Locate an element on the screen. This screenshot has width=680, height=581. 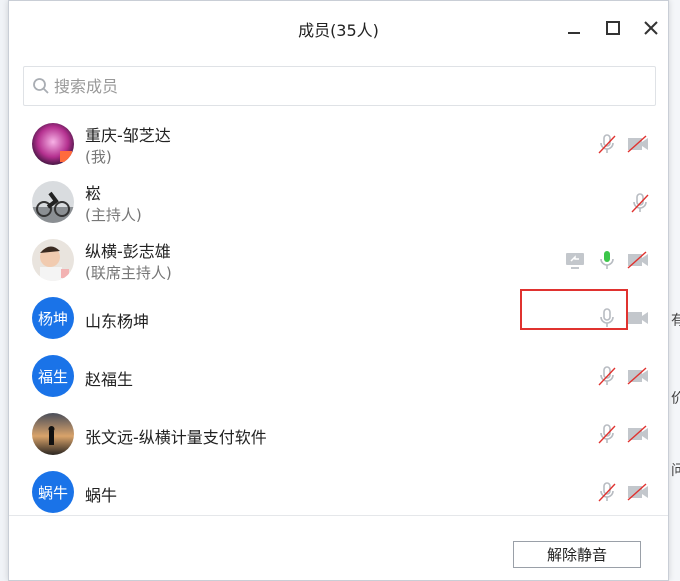
search-icon is located at coordinates (39, 86).